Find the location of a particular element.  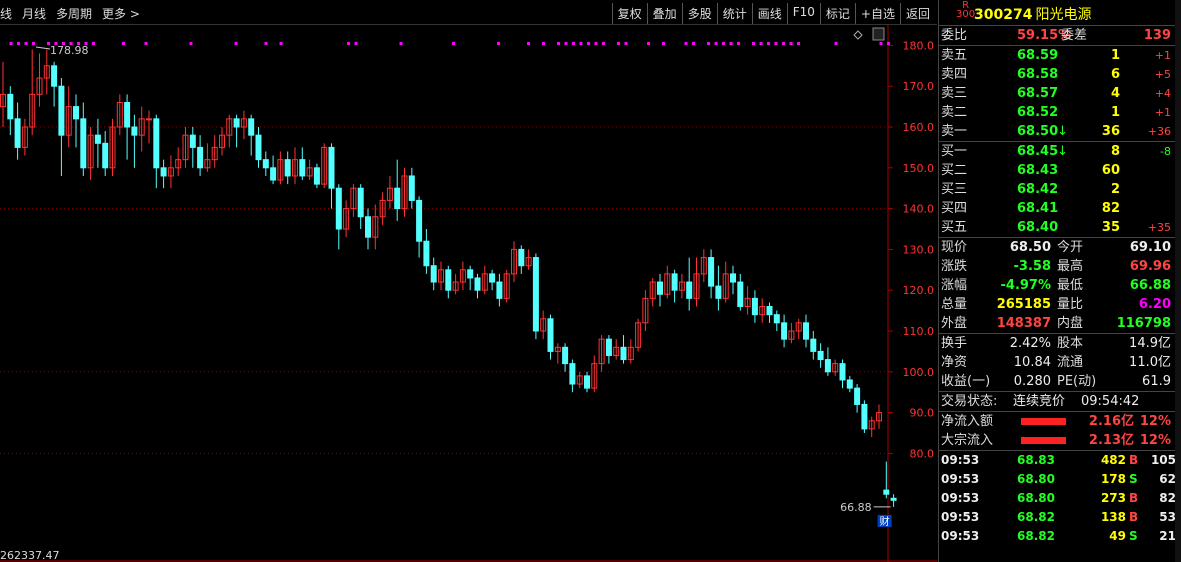

buy-level-row: 买五 68.40 35 +35 is located at coordinates (1057, 227).